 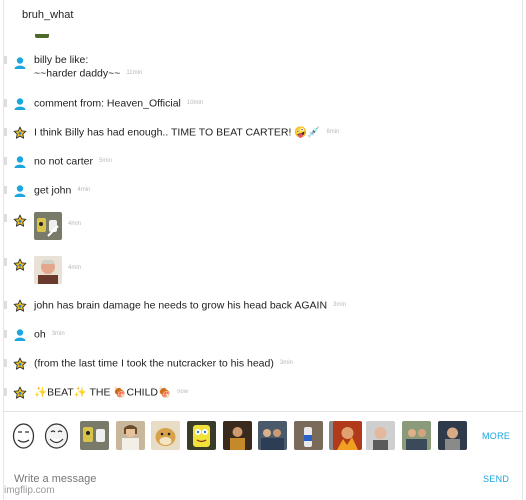 I want to click on message-text: get john 4min, so click(x=62, y=190).